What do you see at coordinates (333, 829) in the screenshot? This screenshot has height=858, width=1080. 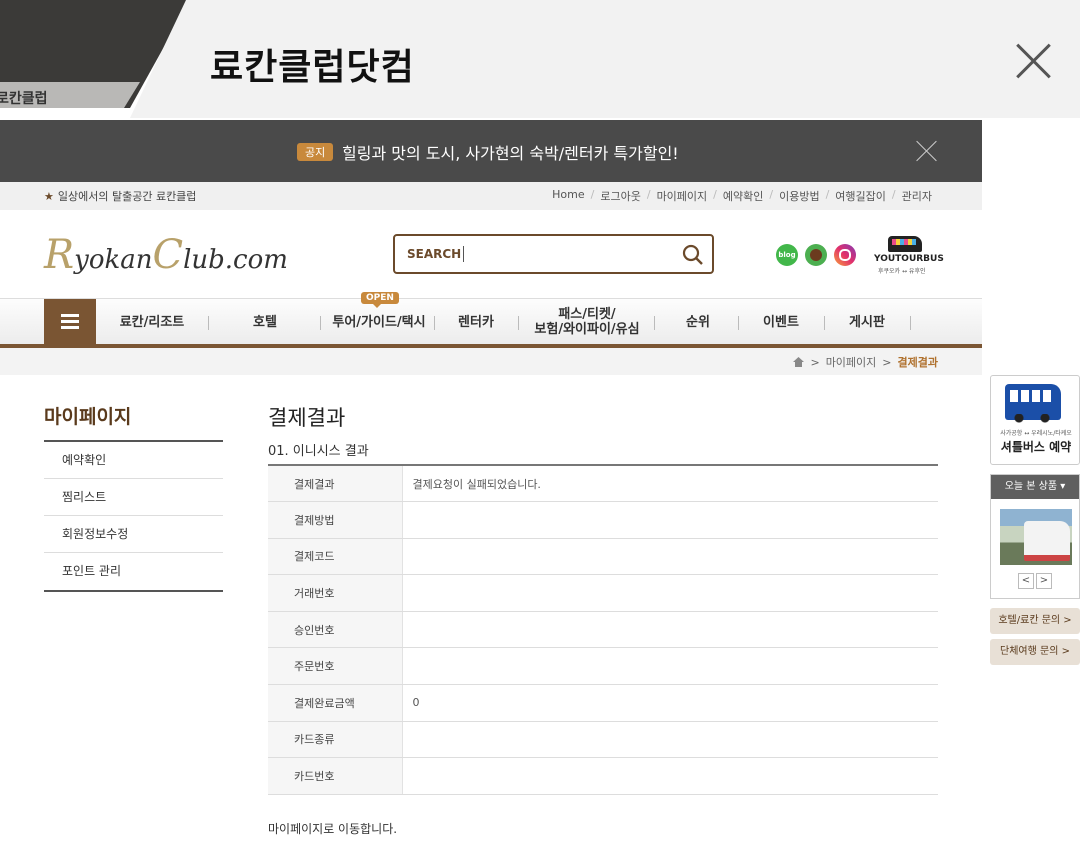 I see `redirect-message: 마이페이지로 이동합니다.` at bounding box center [333, 829].